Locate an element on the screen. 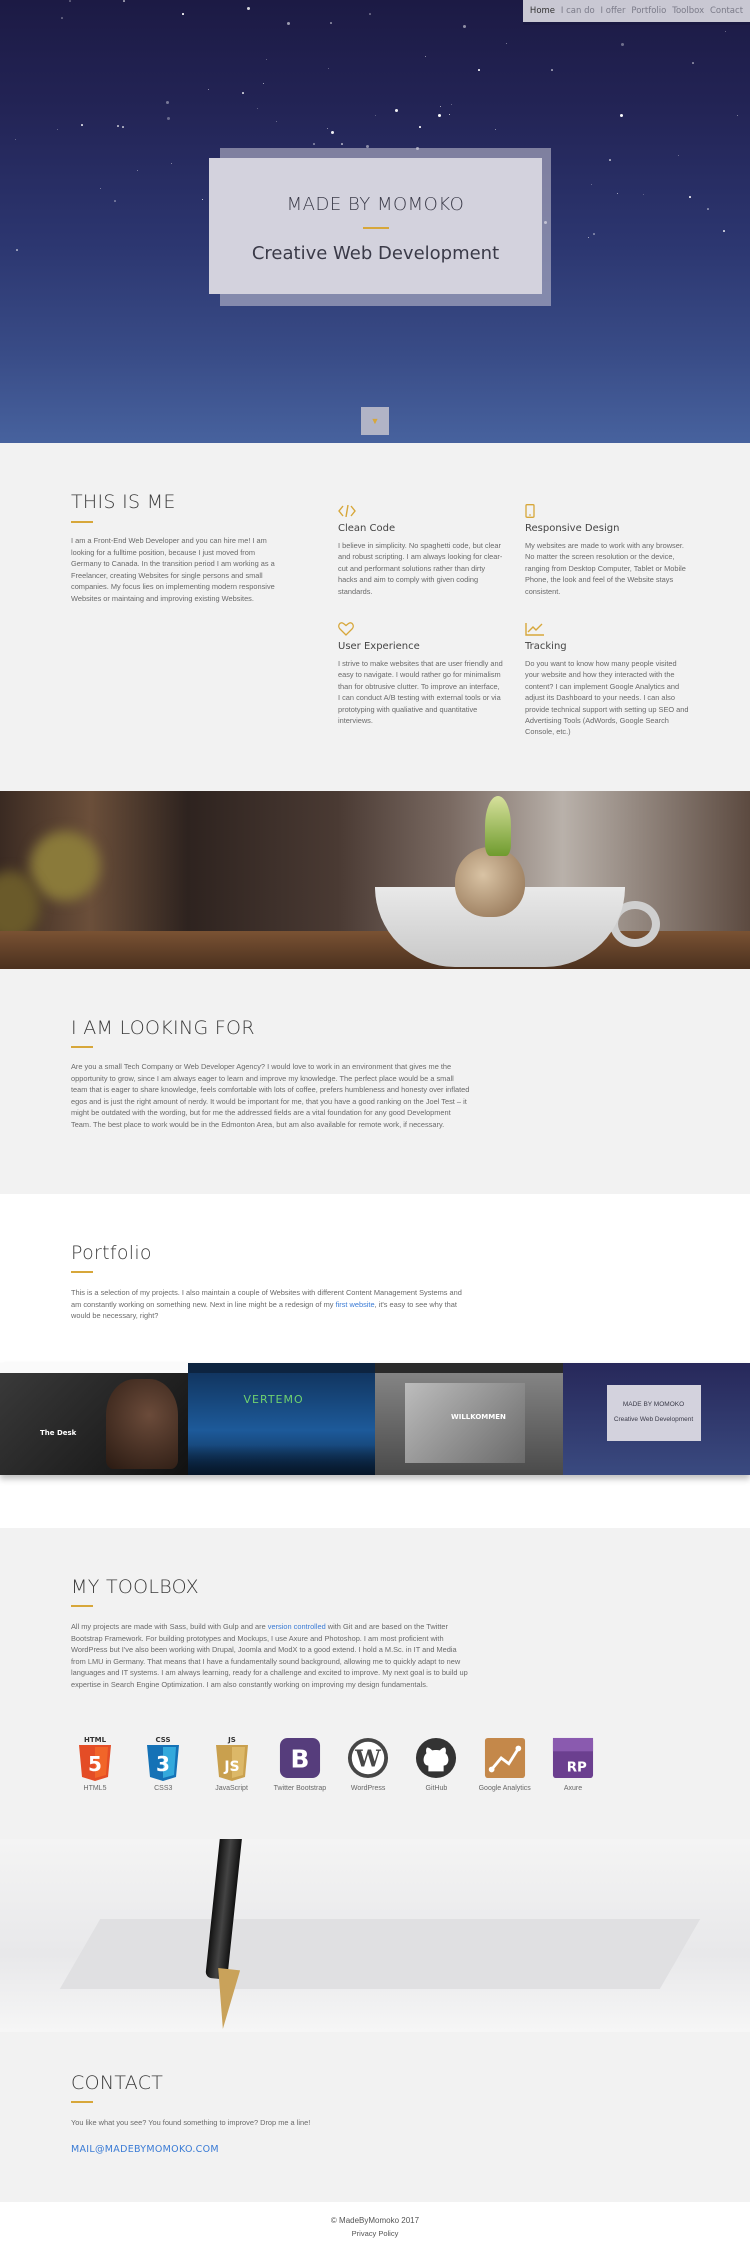 This screenshot has width=750, height=2249. chevron-down-icon: ▼ is located at coordinates (375, 421).